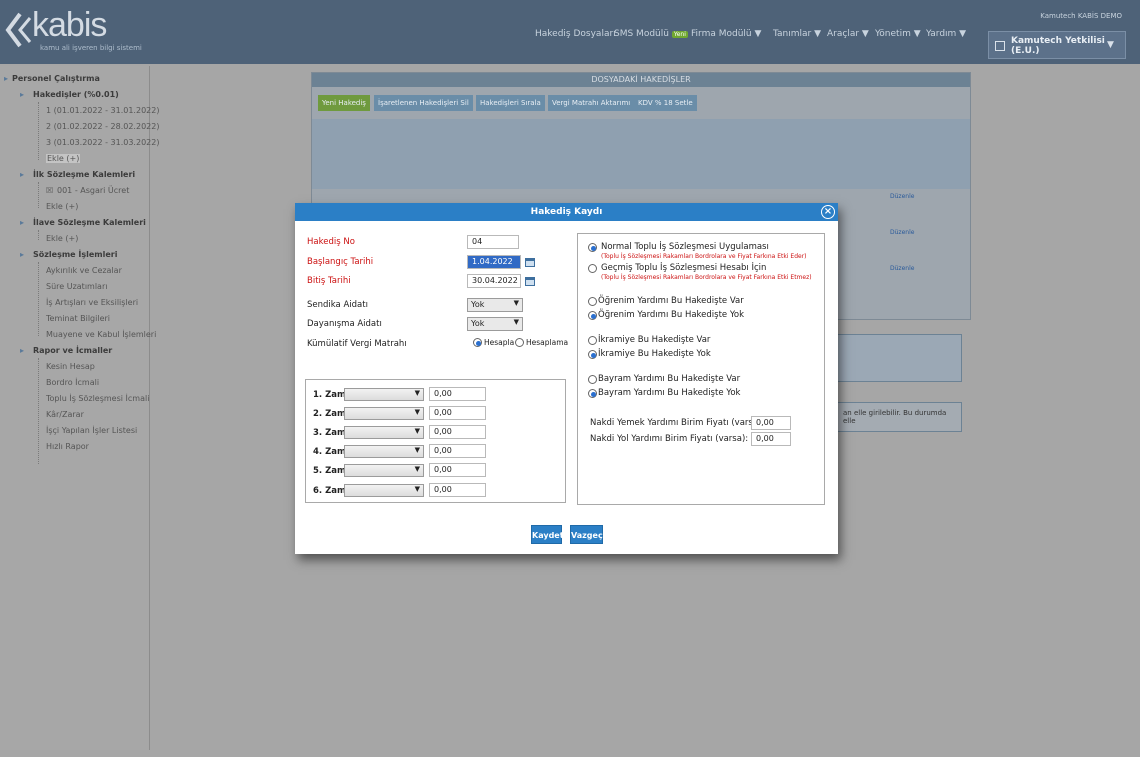 The image size is (1140, 757). What do you see at coordinates (84, 174) in the screenshot?
I see `tree-group-ilk-sozlesme: İlk Sözleşme Kalemleri` at bounding box center [84, 174].